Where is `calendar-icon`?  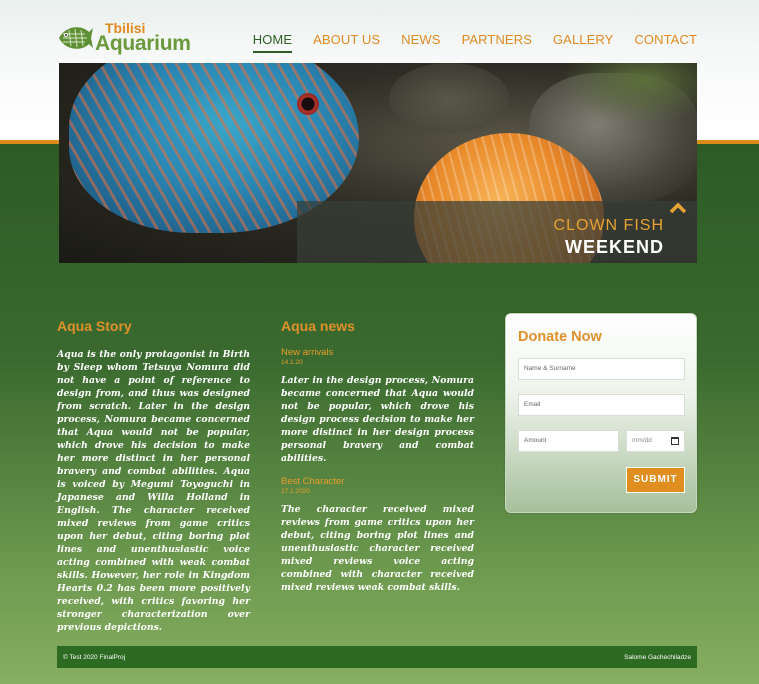 calendar-icon is located at coordinates (675, 441).